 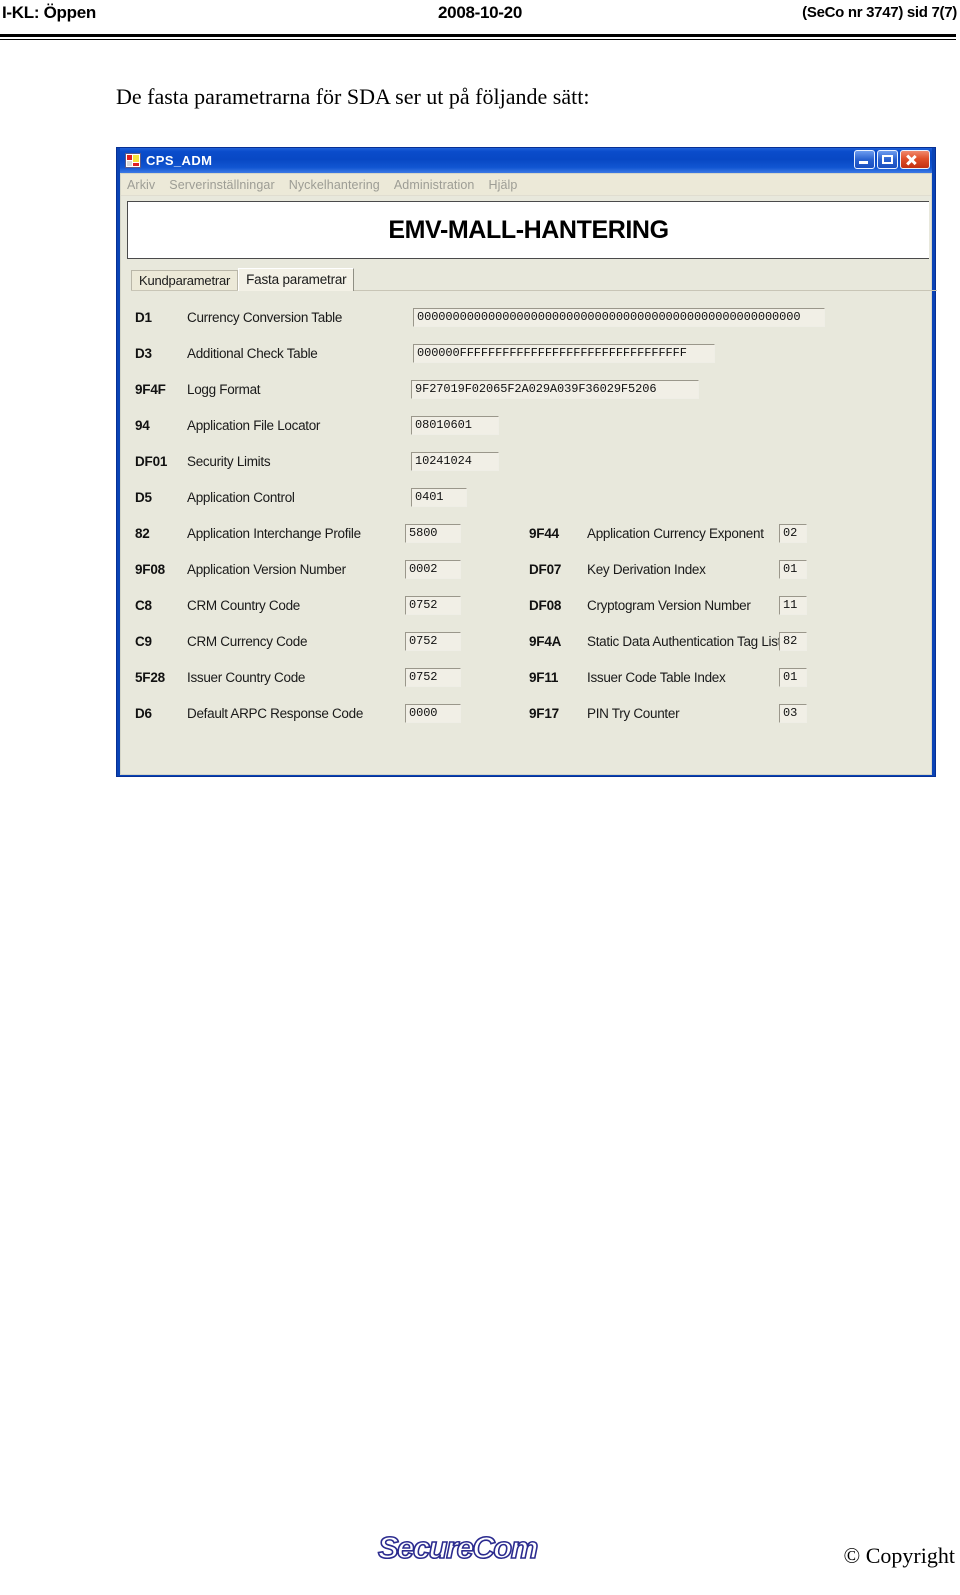 What do you see at coordinates (793, 713) in the screenshot?
I see `param-value-field: 03` at bounding box center [793, 713].